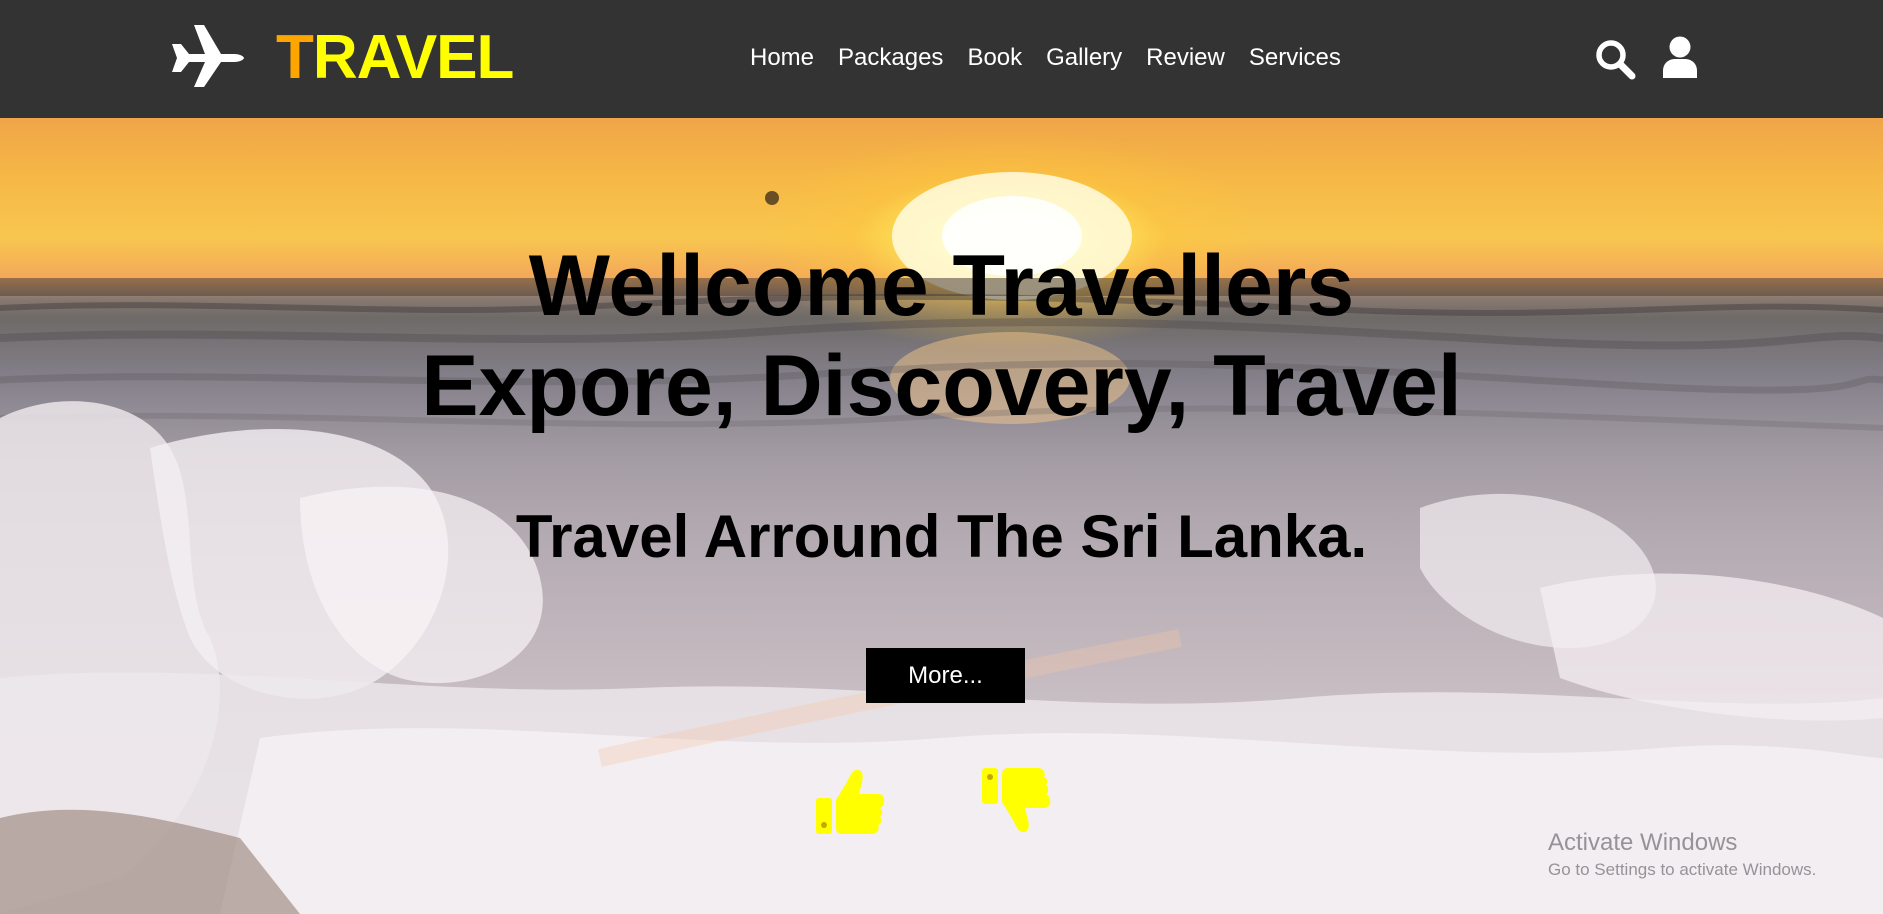  What do you see at coordinates (295, 57) in the screenshot?
I see `logo-first-letter: T` at bounding box center [295, 57].